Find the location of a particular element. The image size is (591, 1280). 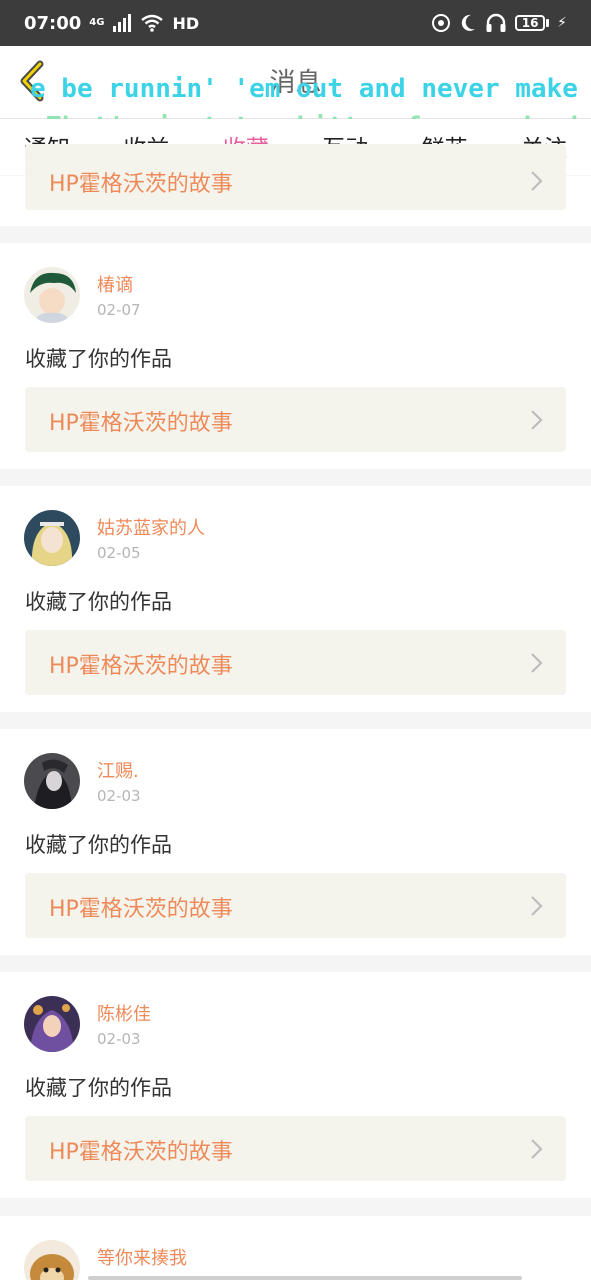

username: 等你来揍我 is located at coordinates (142, 1257).